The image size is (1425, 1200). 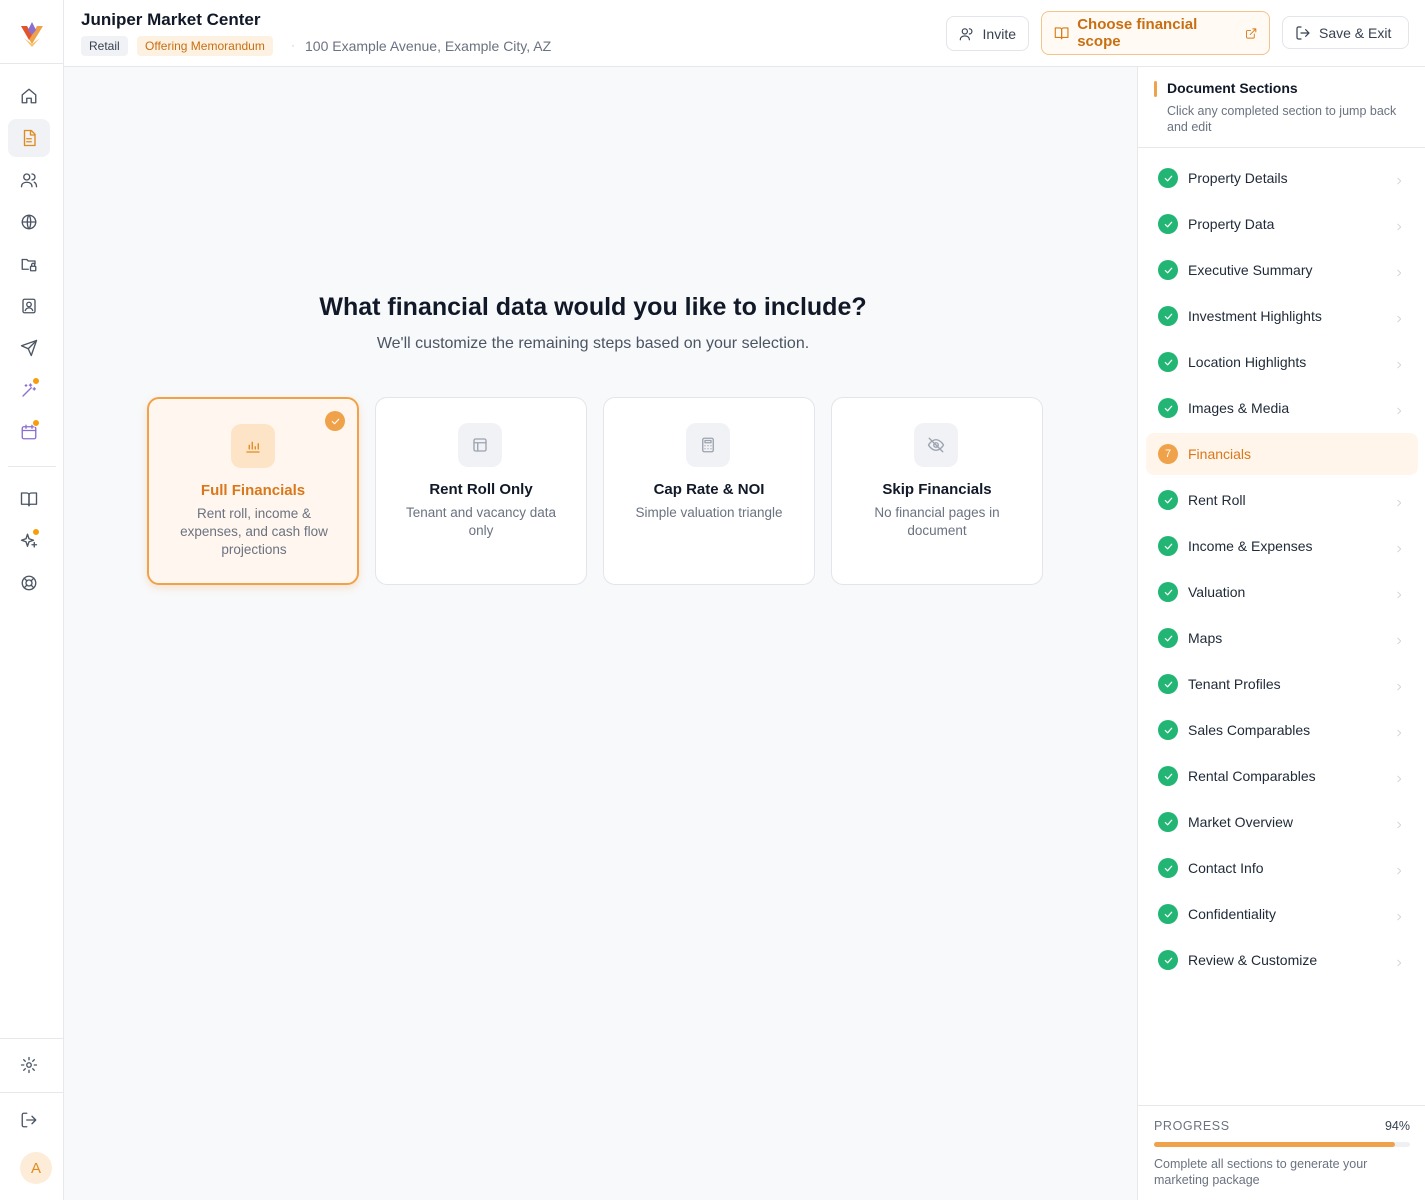 What do you see at coordinates (32, 34) in the screenshot?
I see `app-logo` at bounding box center [32, 34].